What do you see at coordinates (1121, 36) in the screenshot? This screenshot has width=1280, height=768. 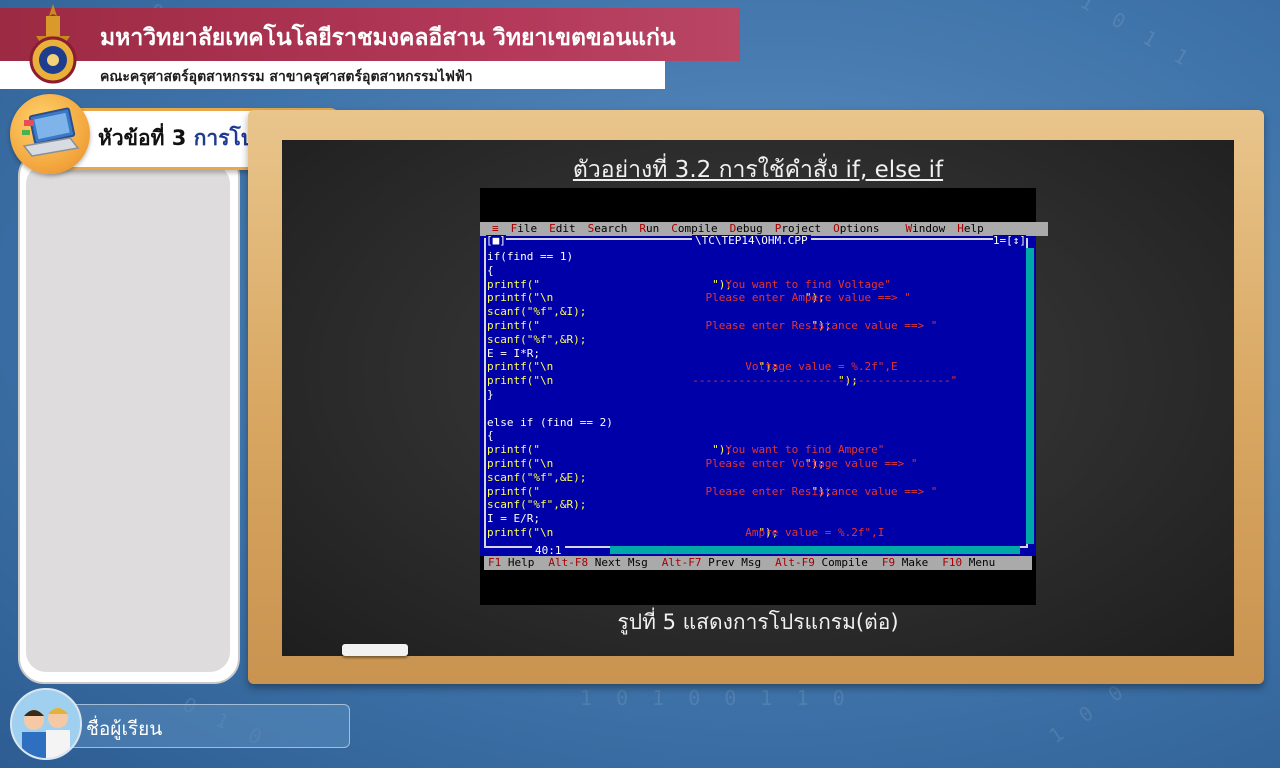 I see `background-binary-digits: 0 1 0 1 1` at bounding box center [1121, 36].